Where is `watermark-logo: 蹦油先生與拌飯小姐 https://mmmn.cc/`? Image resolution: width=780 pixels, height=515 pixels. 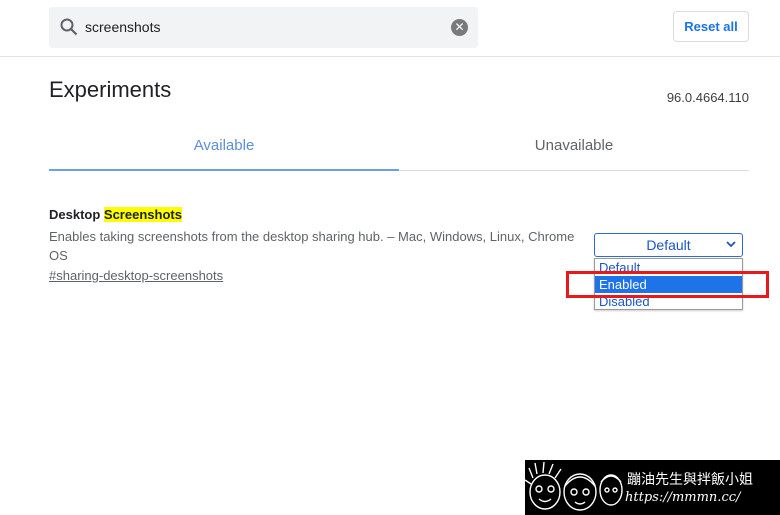 watermark-logo: 蹦油先生與拌飯小姐 https://mmmn.cc/ is located at coordinates (652, 487).